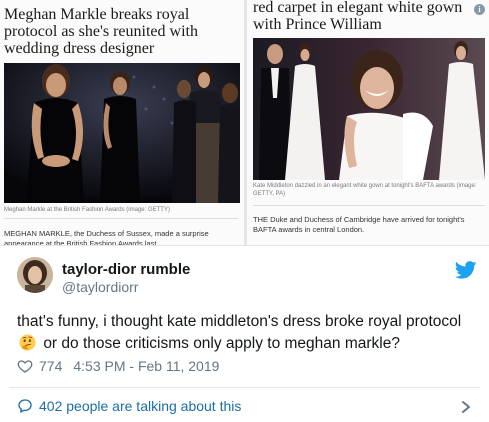 The height and width of the screenshot is (422, 489). I want to click on info-icon: i, so click(479, 9).